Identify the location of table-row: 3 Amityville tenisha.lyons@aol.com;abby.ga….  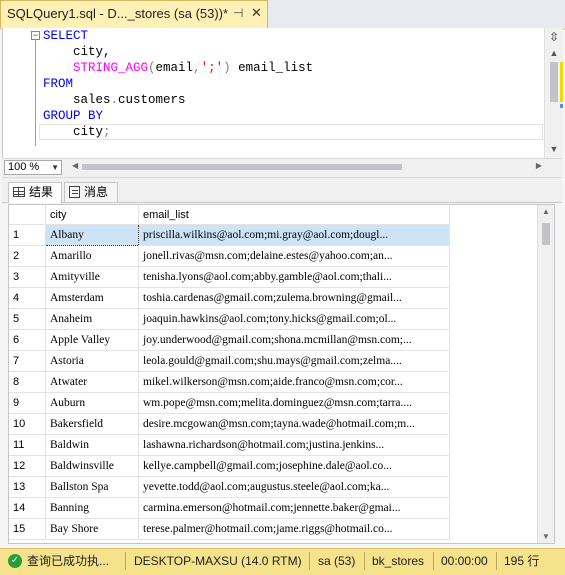
(229, 277).